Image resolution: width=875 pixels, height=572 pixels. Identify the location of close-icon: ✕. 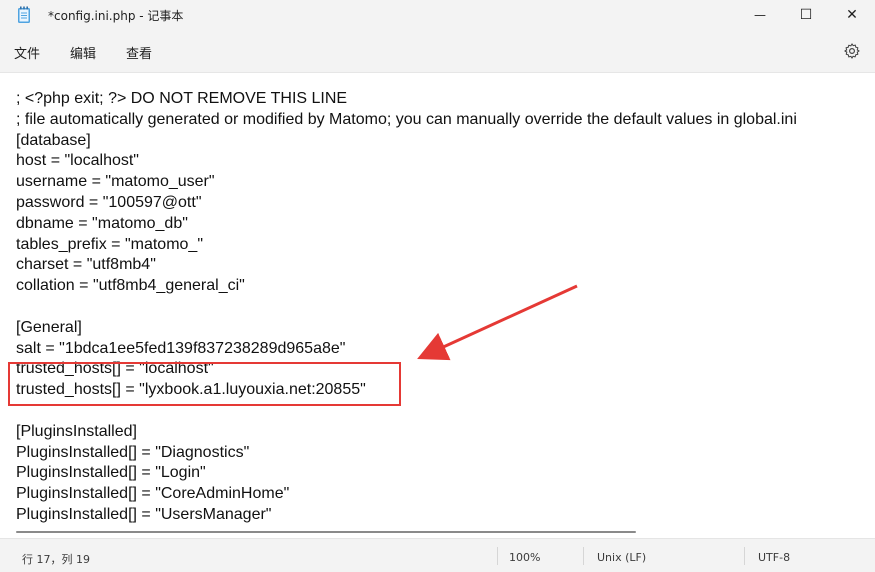
(852, 15).